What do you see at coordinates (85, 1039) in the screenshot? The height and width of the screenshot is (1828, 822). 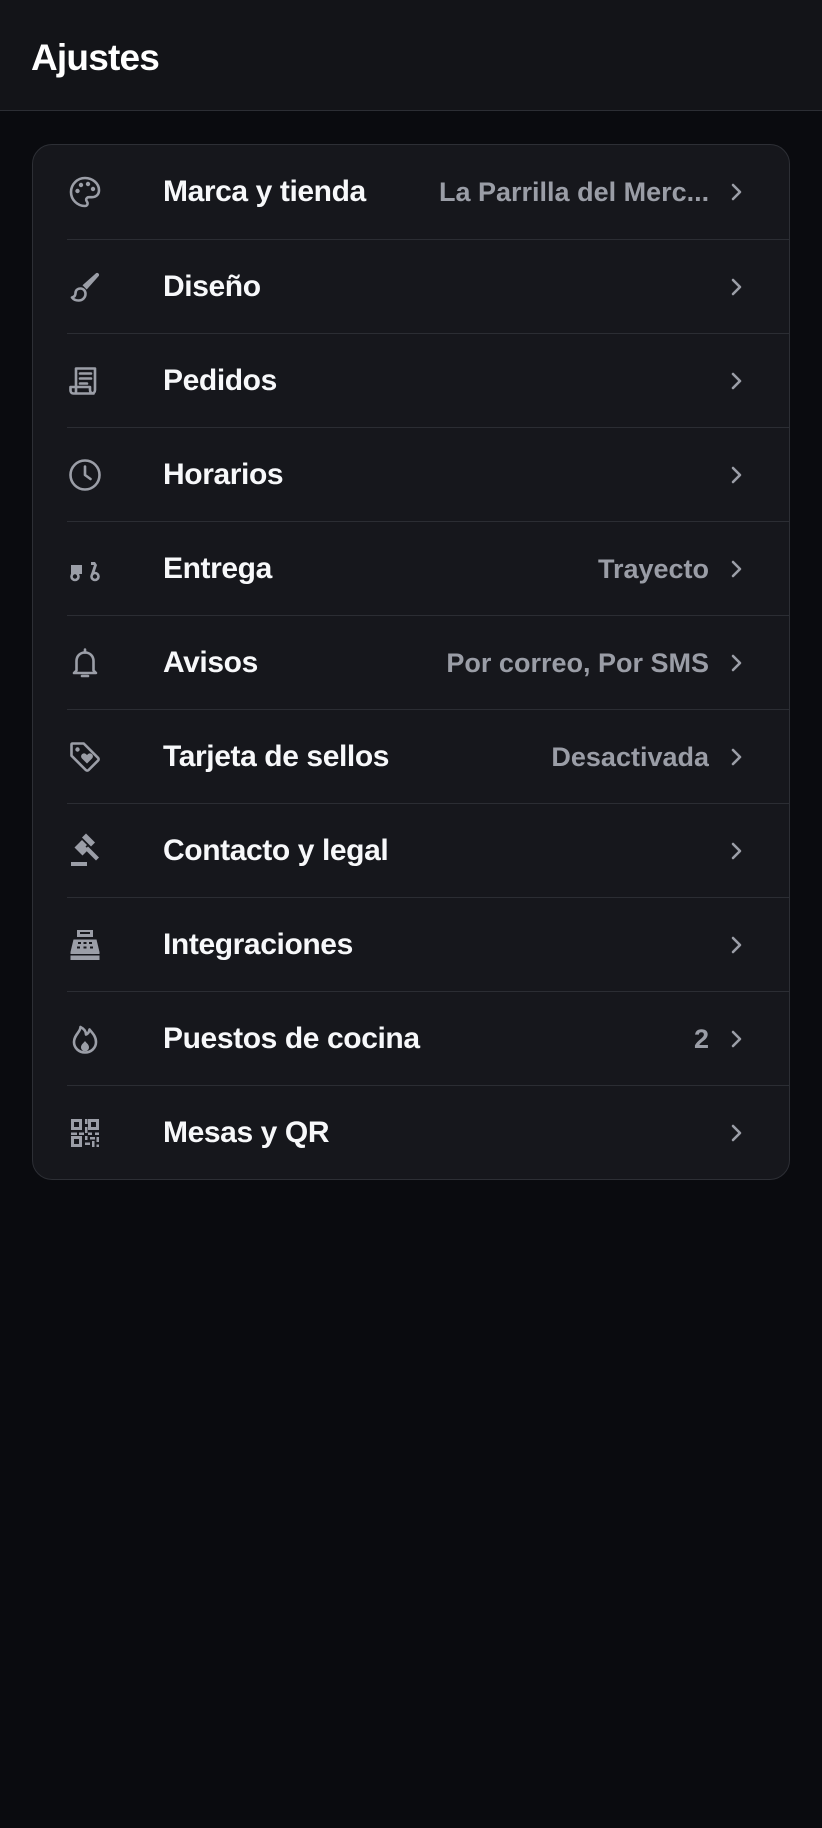 I see `flame-icon` at bounding box center [85, 1039].